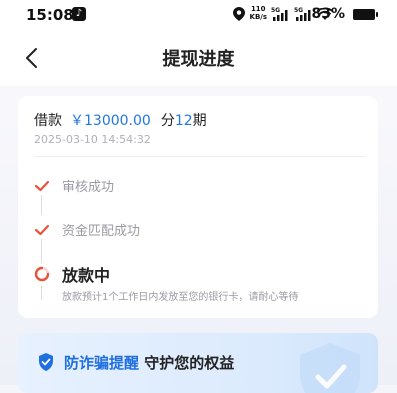  What do you see at coordinates (258, 17) in the screenshot?
I see `network-speed-unit: KB/s` at bounding box center [258, 17].